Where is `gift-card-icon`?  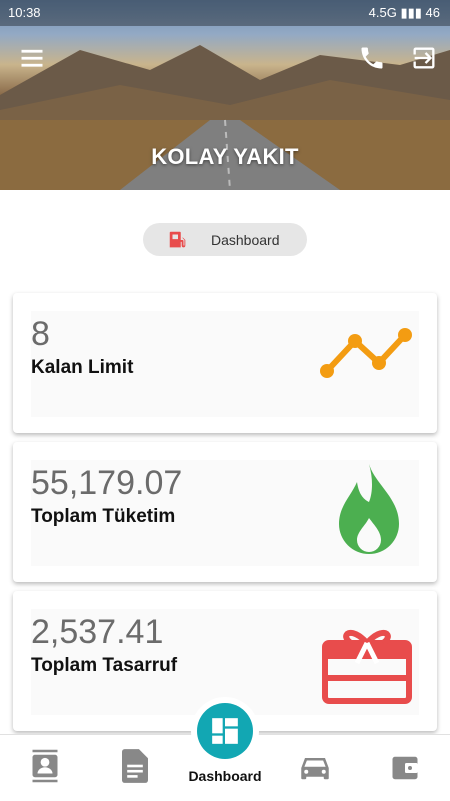
gift-card-icon is located at coordinates (367, 666).